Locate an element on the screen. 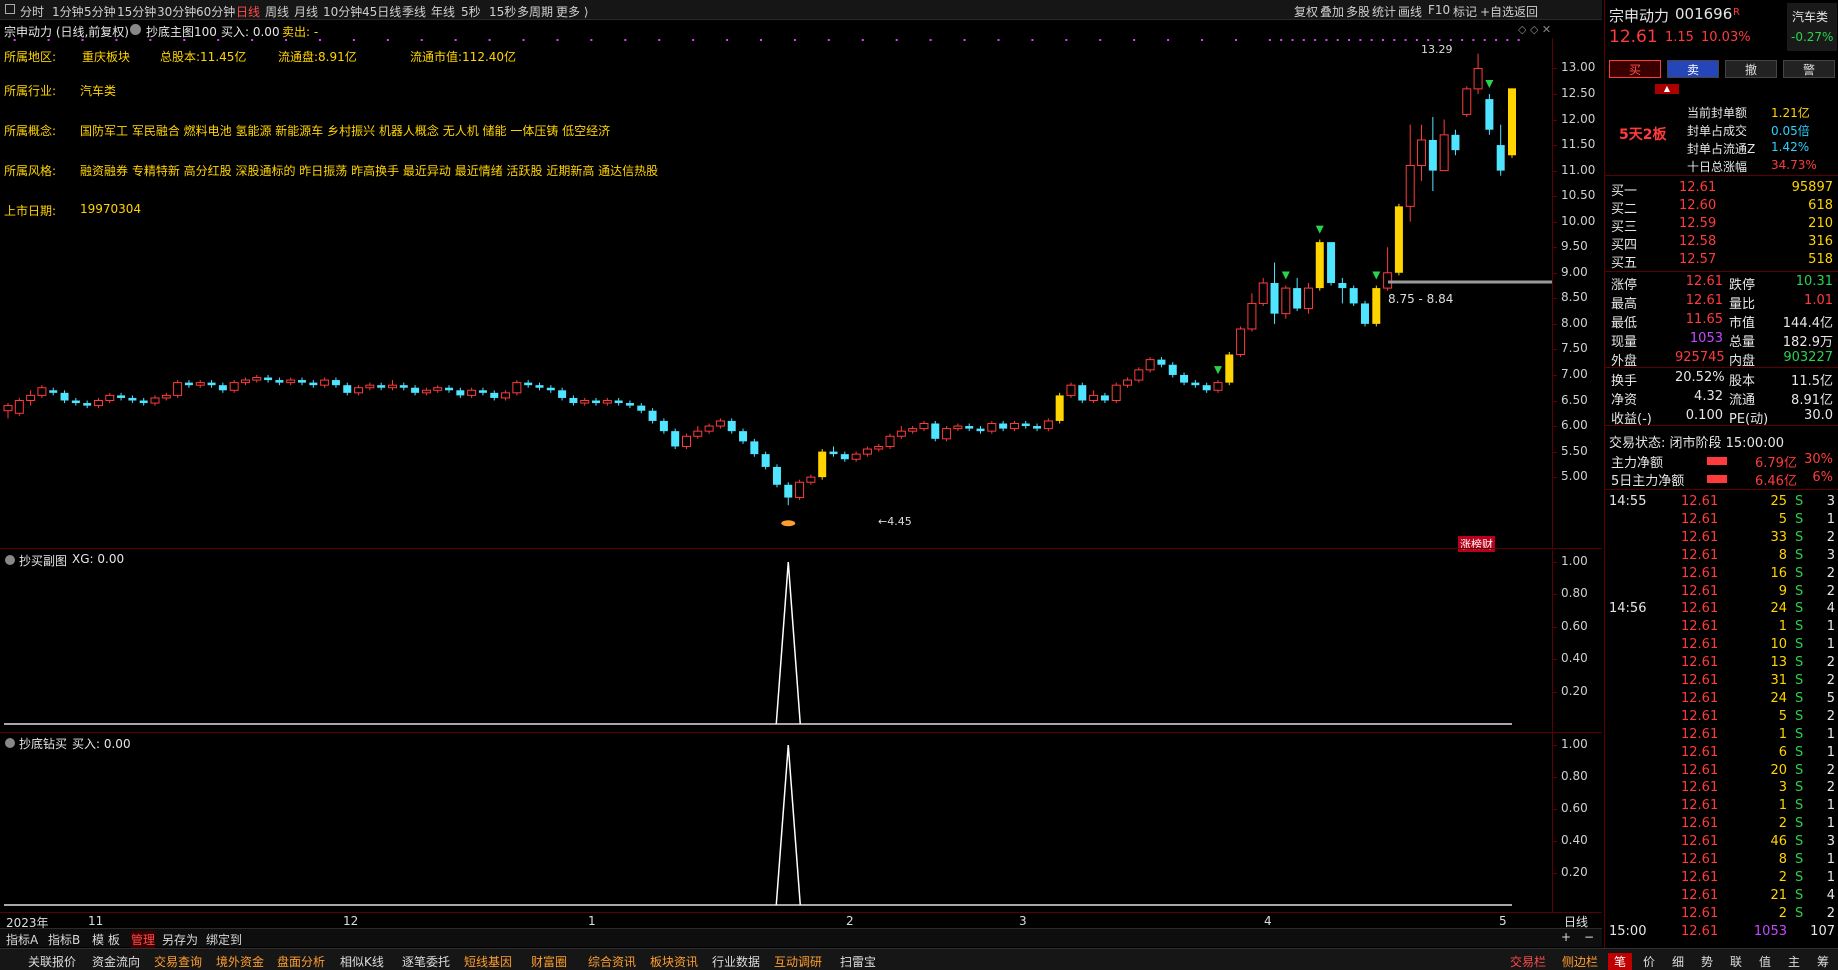  function-tab-2: 交易查询 is located at coordinates (178, 961).